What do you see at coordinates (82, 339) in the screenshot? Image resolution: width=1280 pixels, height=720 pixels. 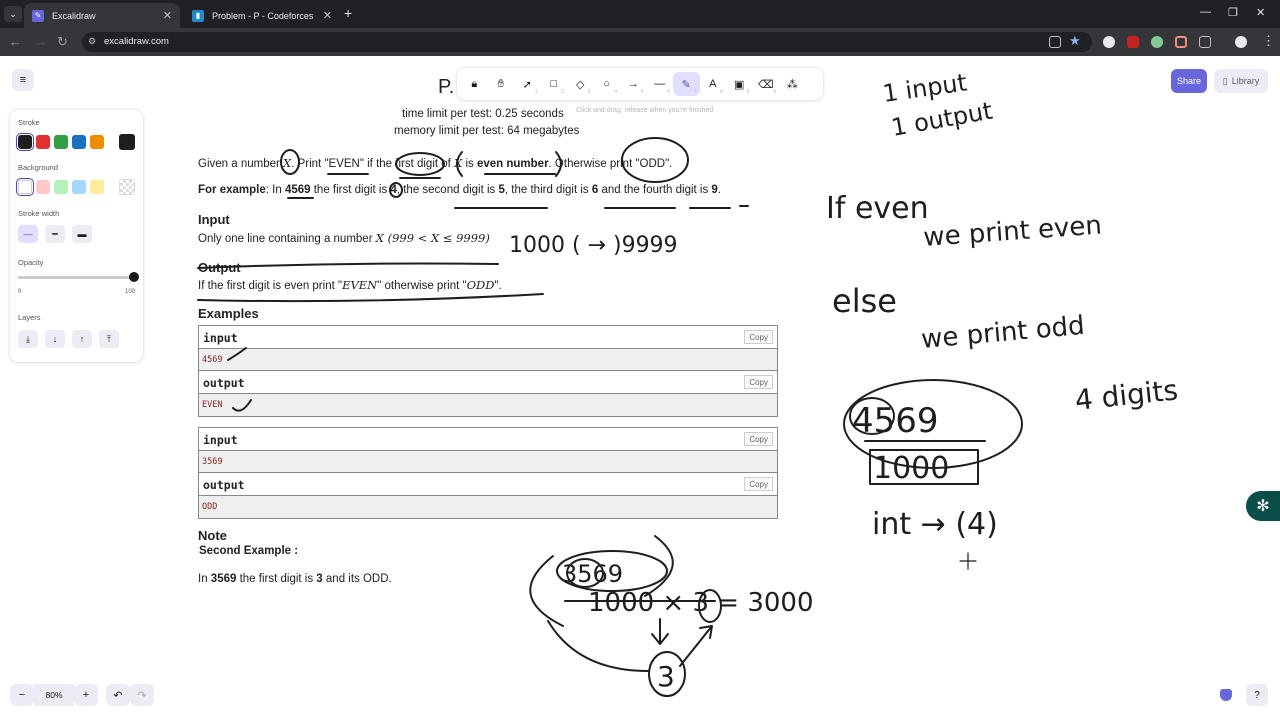 I see `bring-forward-icon: ↑` at bounding box center [82, 339].